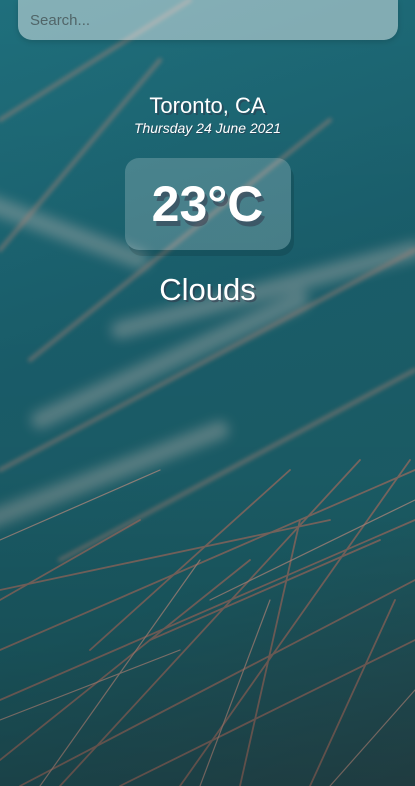 This screenshot has height=786, width=415. Describe the element at coordinates (207, 204) in the screenshot. I see `temperature-display: 23°C` at that location.